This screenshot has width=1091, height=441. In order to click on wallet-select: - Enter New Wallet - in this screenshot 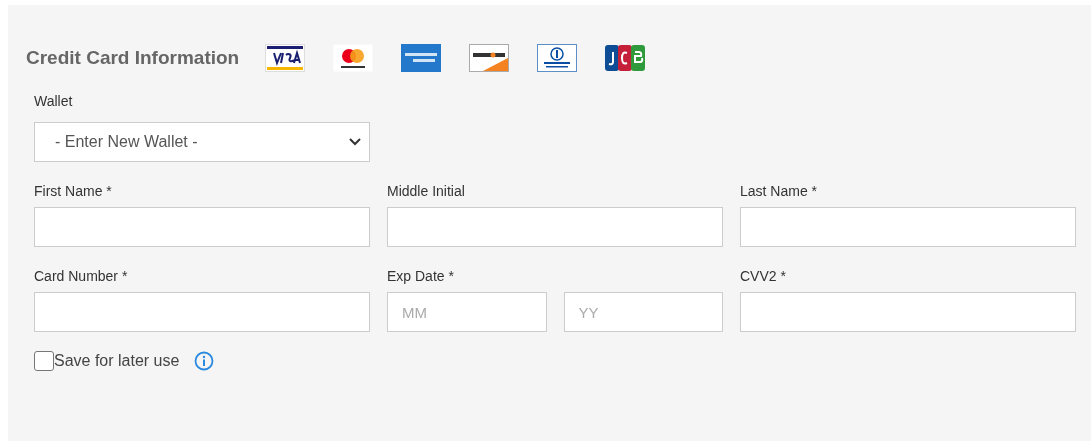, I will do `click(202, 142)`.